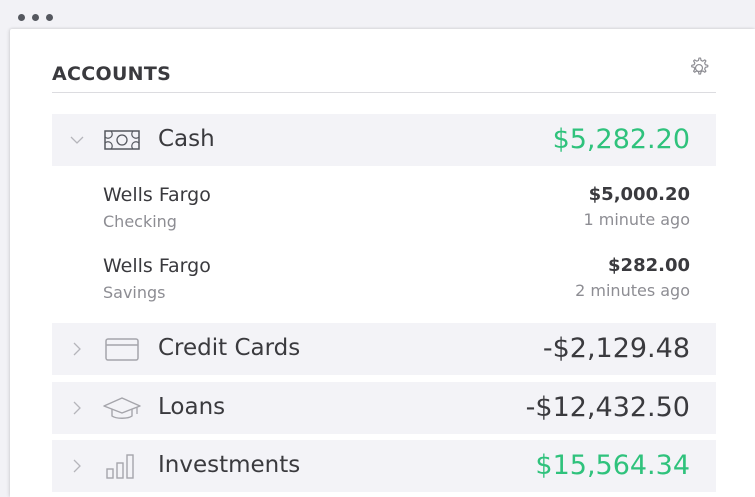 This screenshot has height=497, width=755. I want to click on group-label: Investments, so click(229, 465).